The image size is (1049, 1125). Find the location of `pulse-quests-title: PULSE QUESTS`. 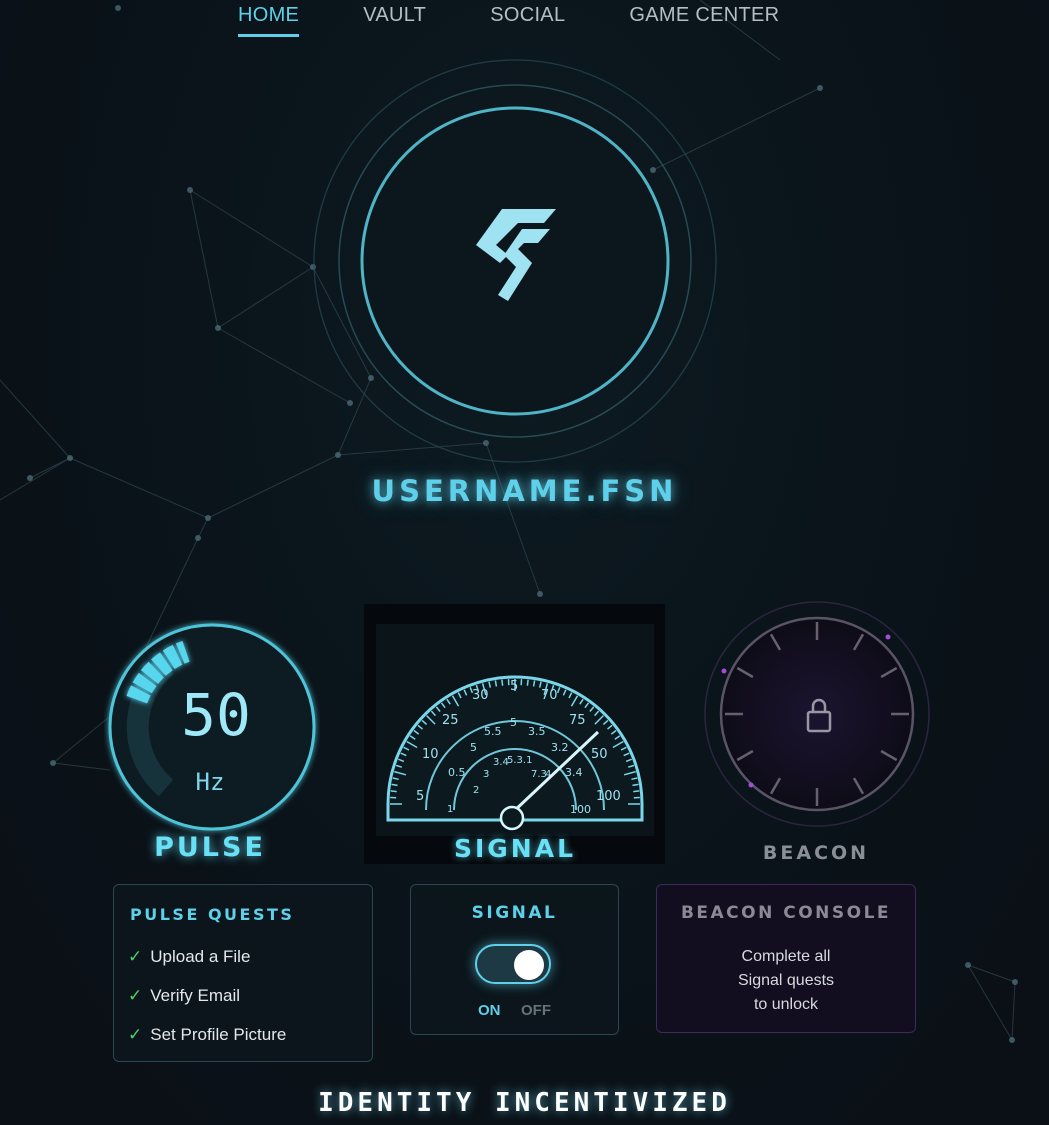

pulse-quests-title: PULSE QUESTS is located at coordinates (212, 914).